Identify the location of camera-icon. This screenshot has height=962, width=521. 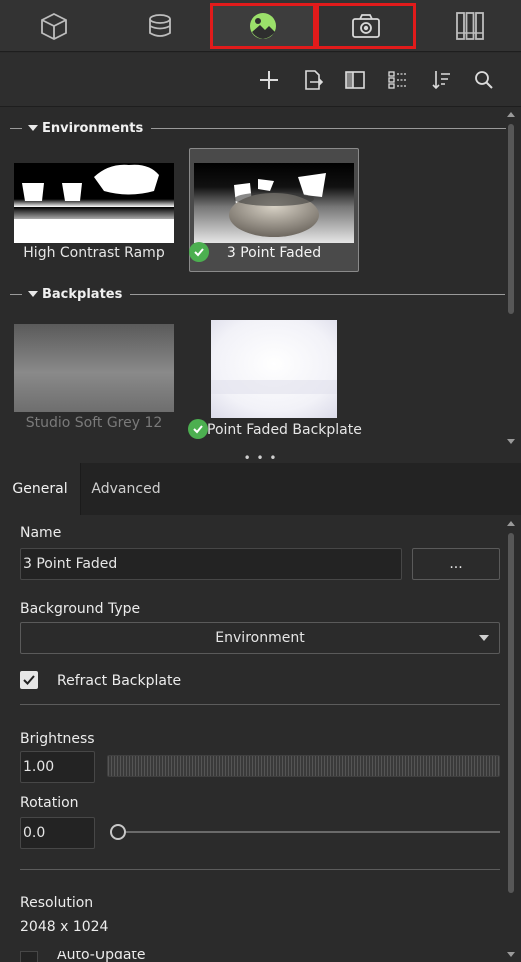
(366, 26).